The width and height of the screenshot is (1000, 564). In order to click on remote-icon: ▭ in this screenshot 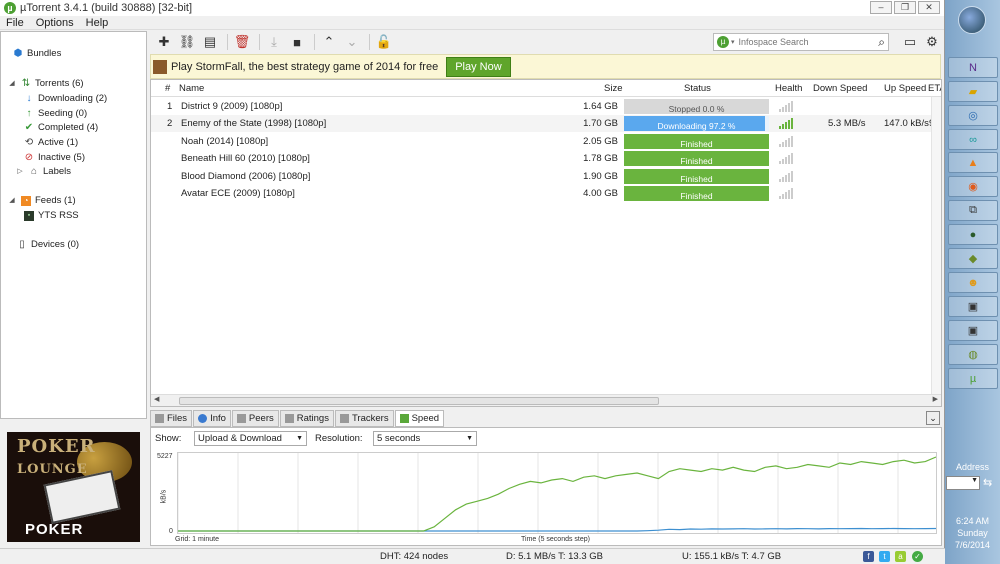, I will do `click(910, 42)`.